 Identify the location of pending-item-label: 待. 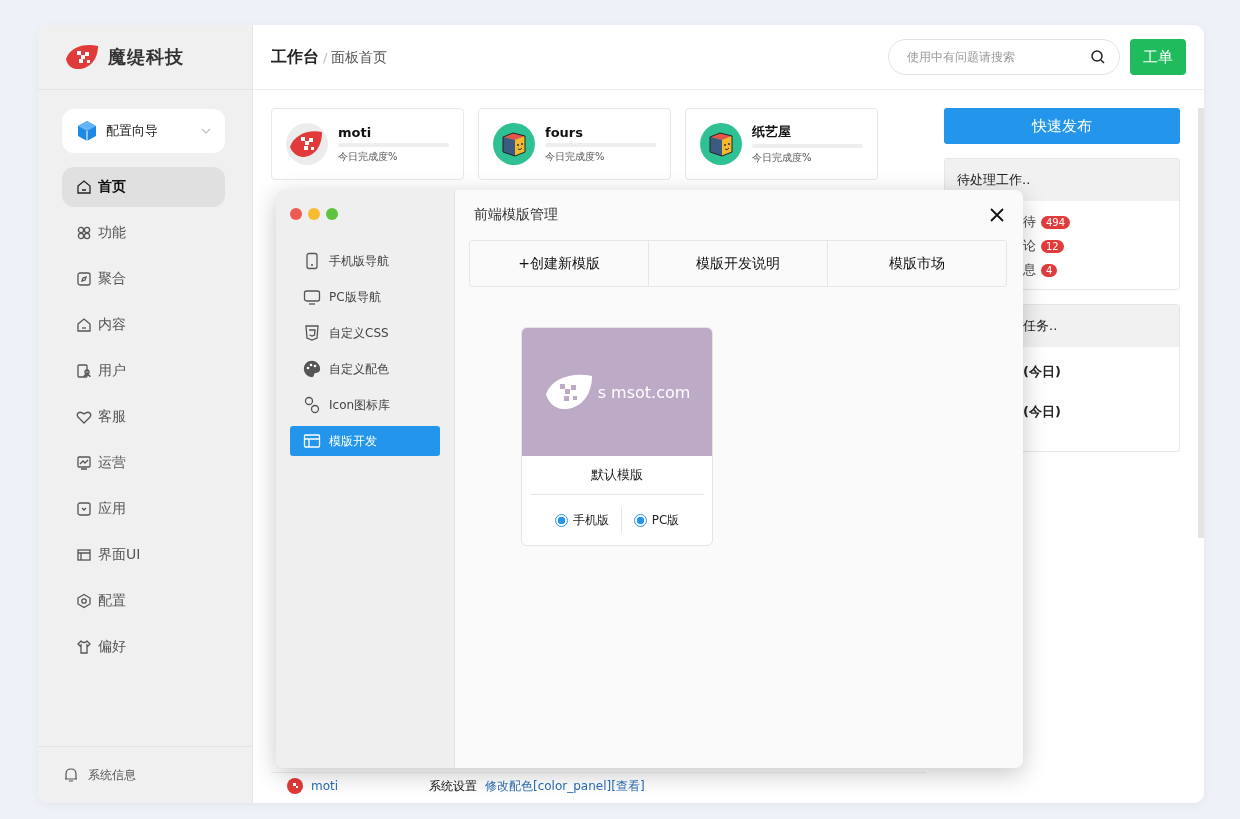
(1029, 222).